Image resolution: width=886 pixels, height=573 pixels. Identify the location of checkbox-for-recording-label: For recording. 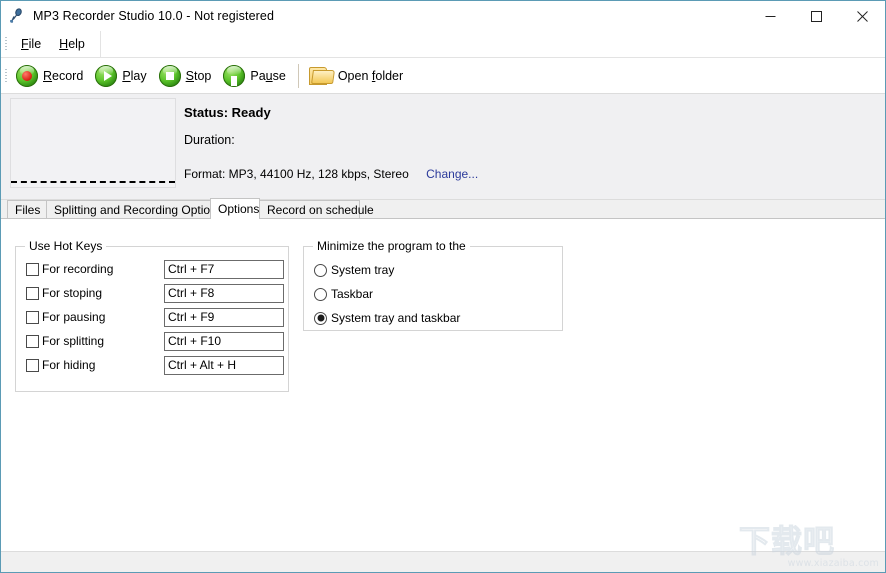
(78, 269).